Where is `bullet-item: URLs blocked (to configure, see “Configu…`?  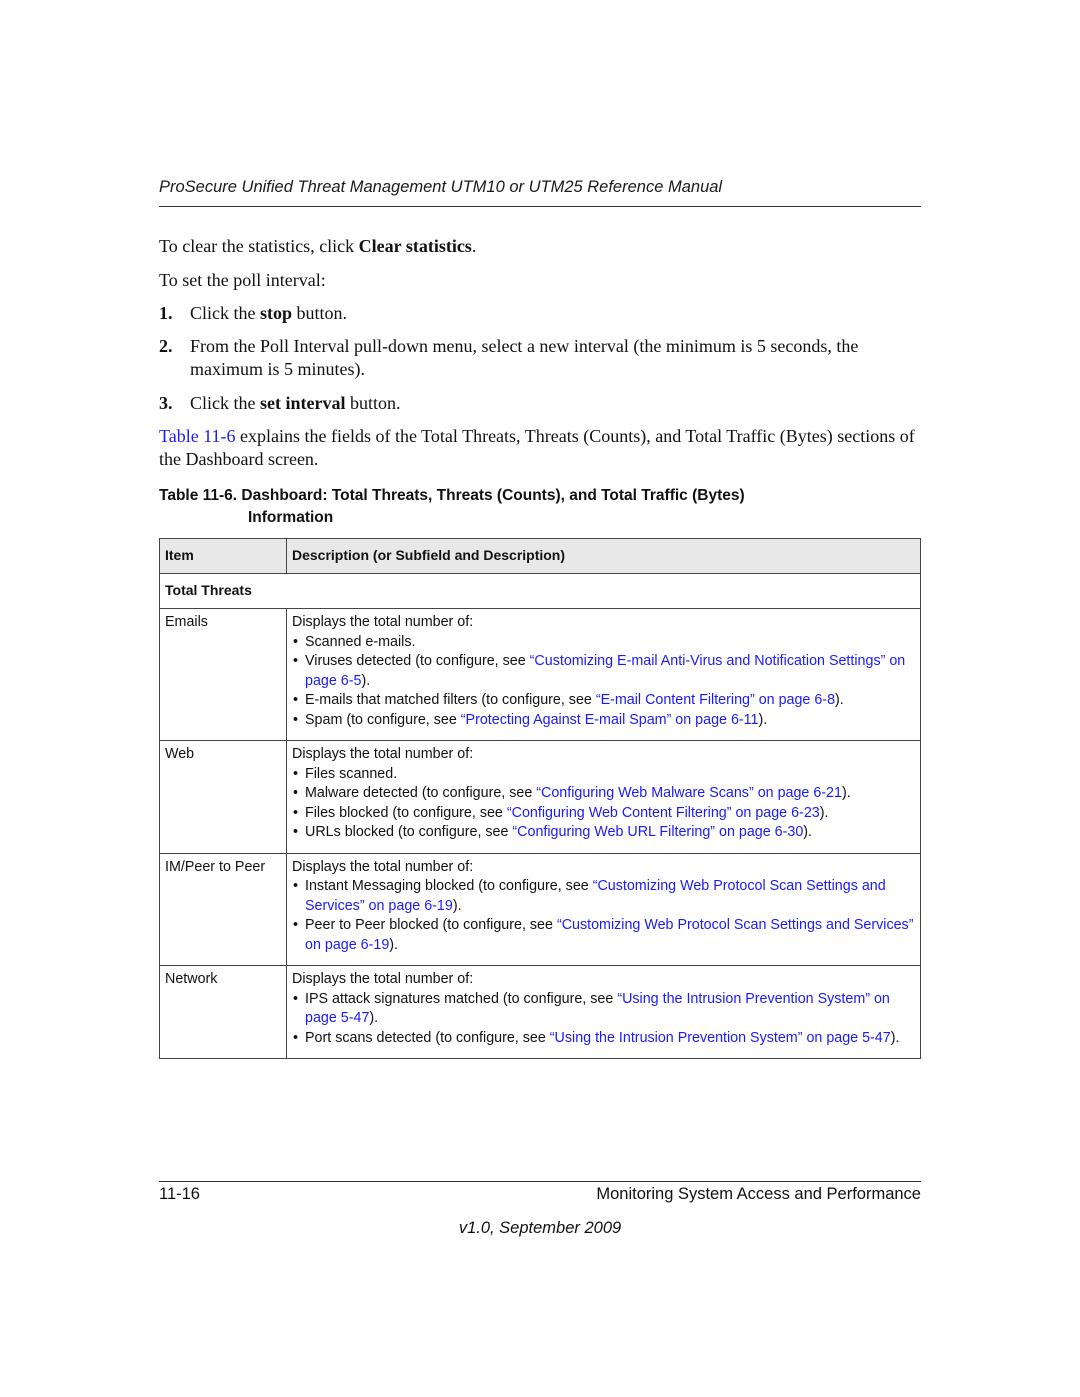
bullet-item: URLs blocked (to configure, see “Configu… is located at coordinates (603, 833).